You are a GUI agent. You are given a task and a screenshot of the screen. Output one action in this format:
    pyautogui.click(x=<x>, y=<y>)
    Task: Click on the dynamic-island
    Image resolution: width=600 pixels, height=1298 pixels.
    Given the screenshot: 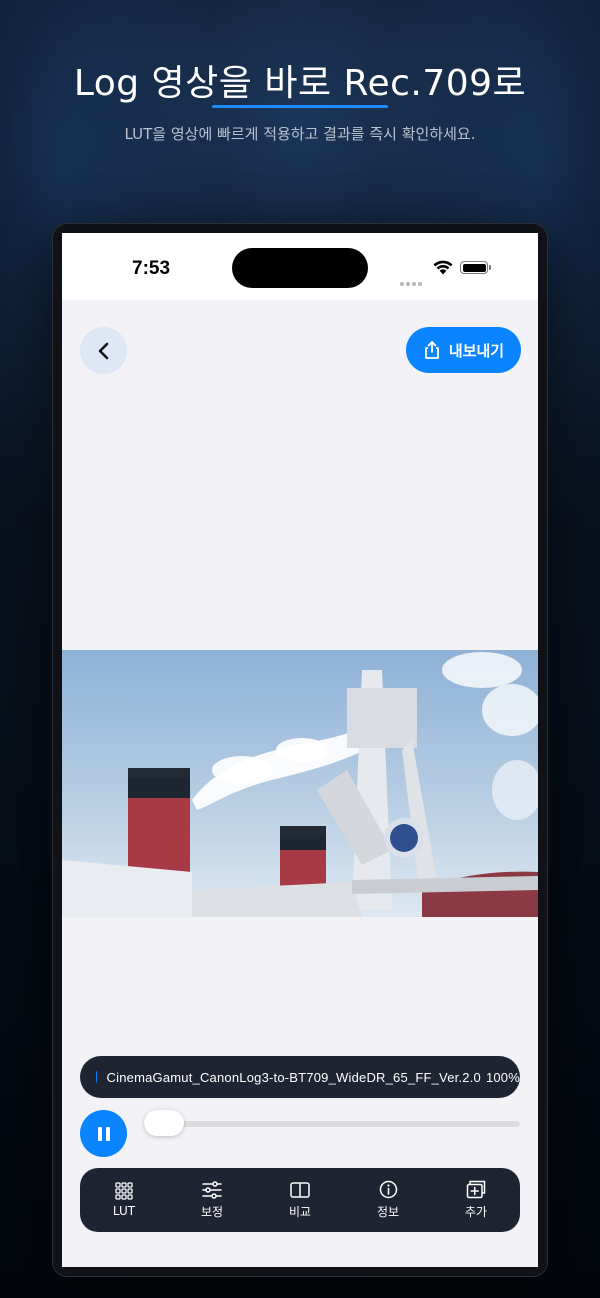 What is the action you would take?
    pyautogui.click(x=300, y=268)
    